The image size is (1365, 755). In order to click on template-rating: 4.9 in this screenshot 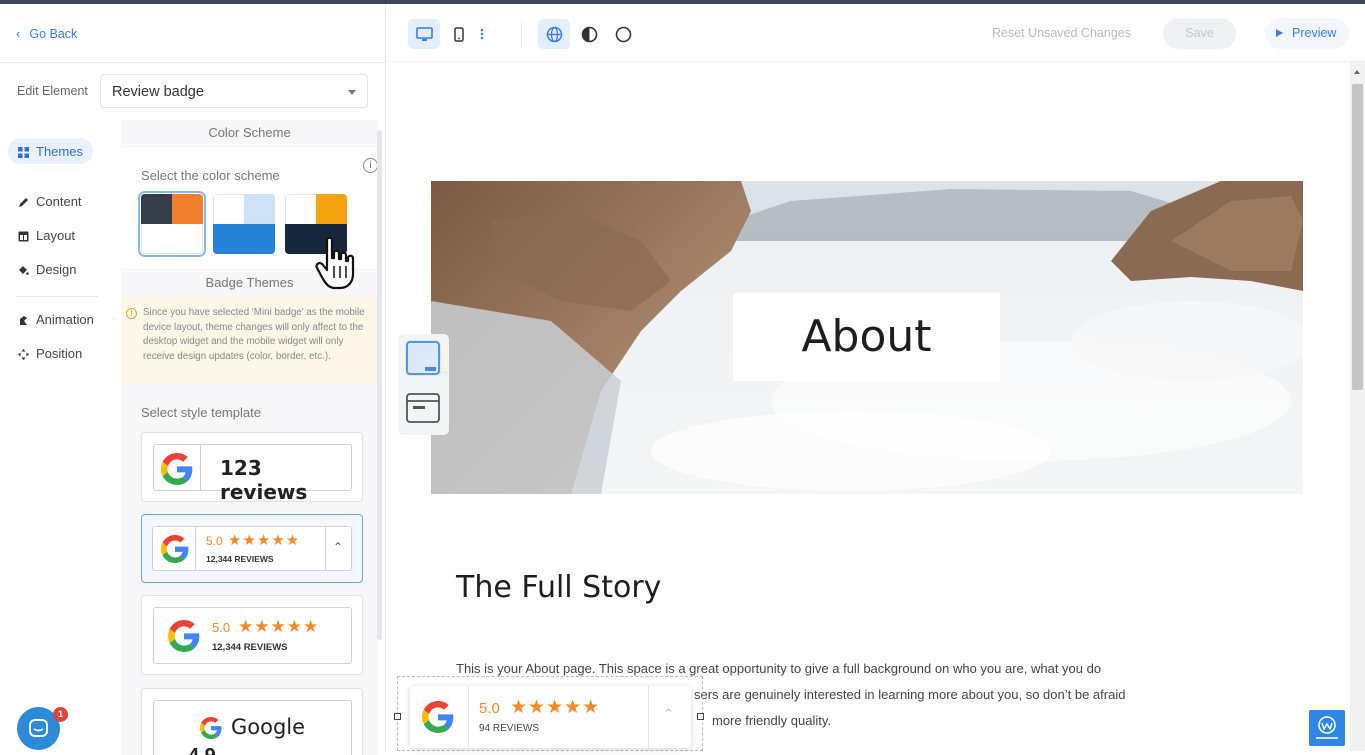, I will do `click(202, 750)`.